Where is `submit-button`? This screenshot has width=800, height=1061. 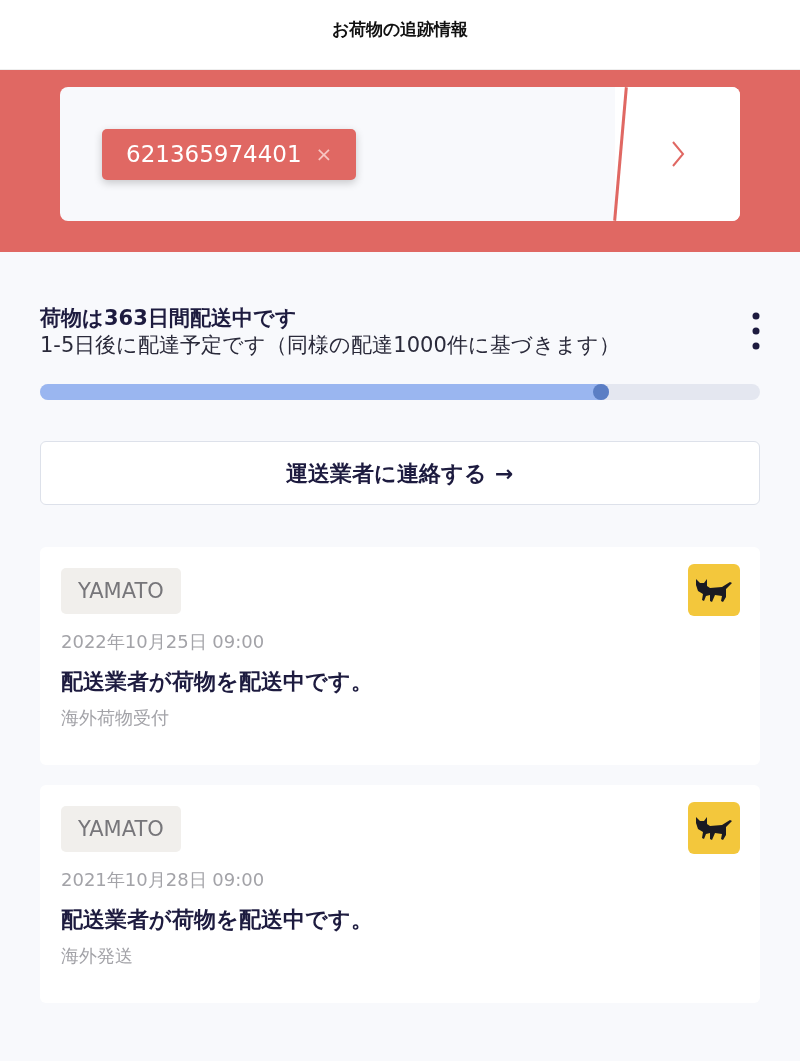
submit-button is located at coordinates (677, 154).